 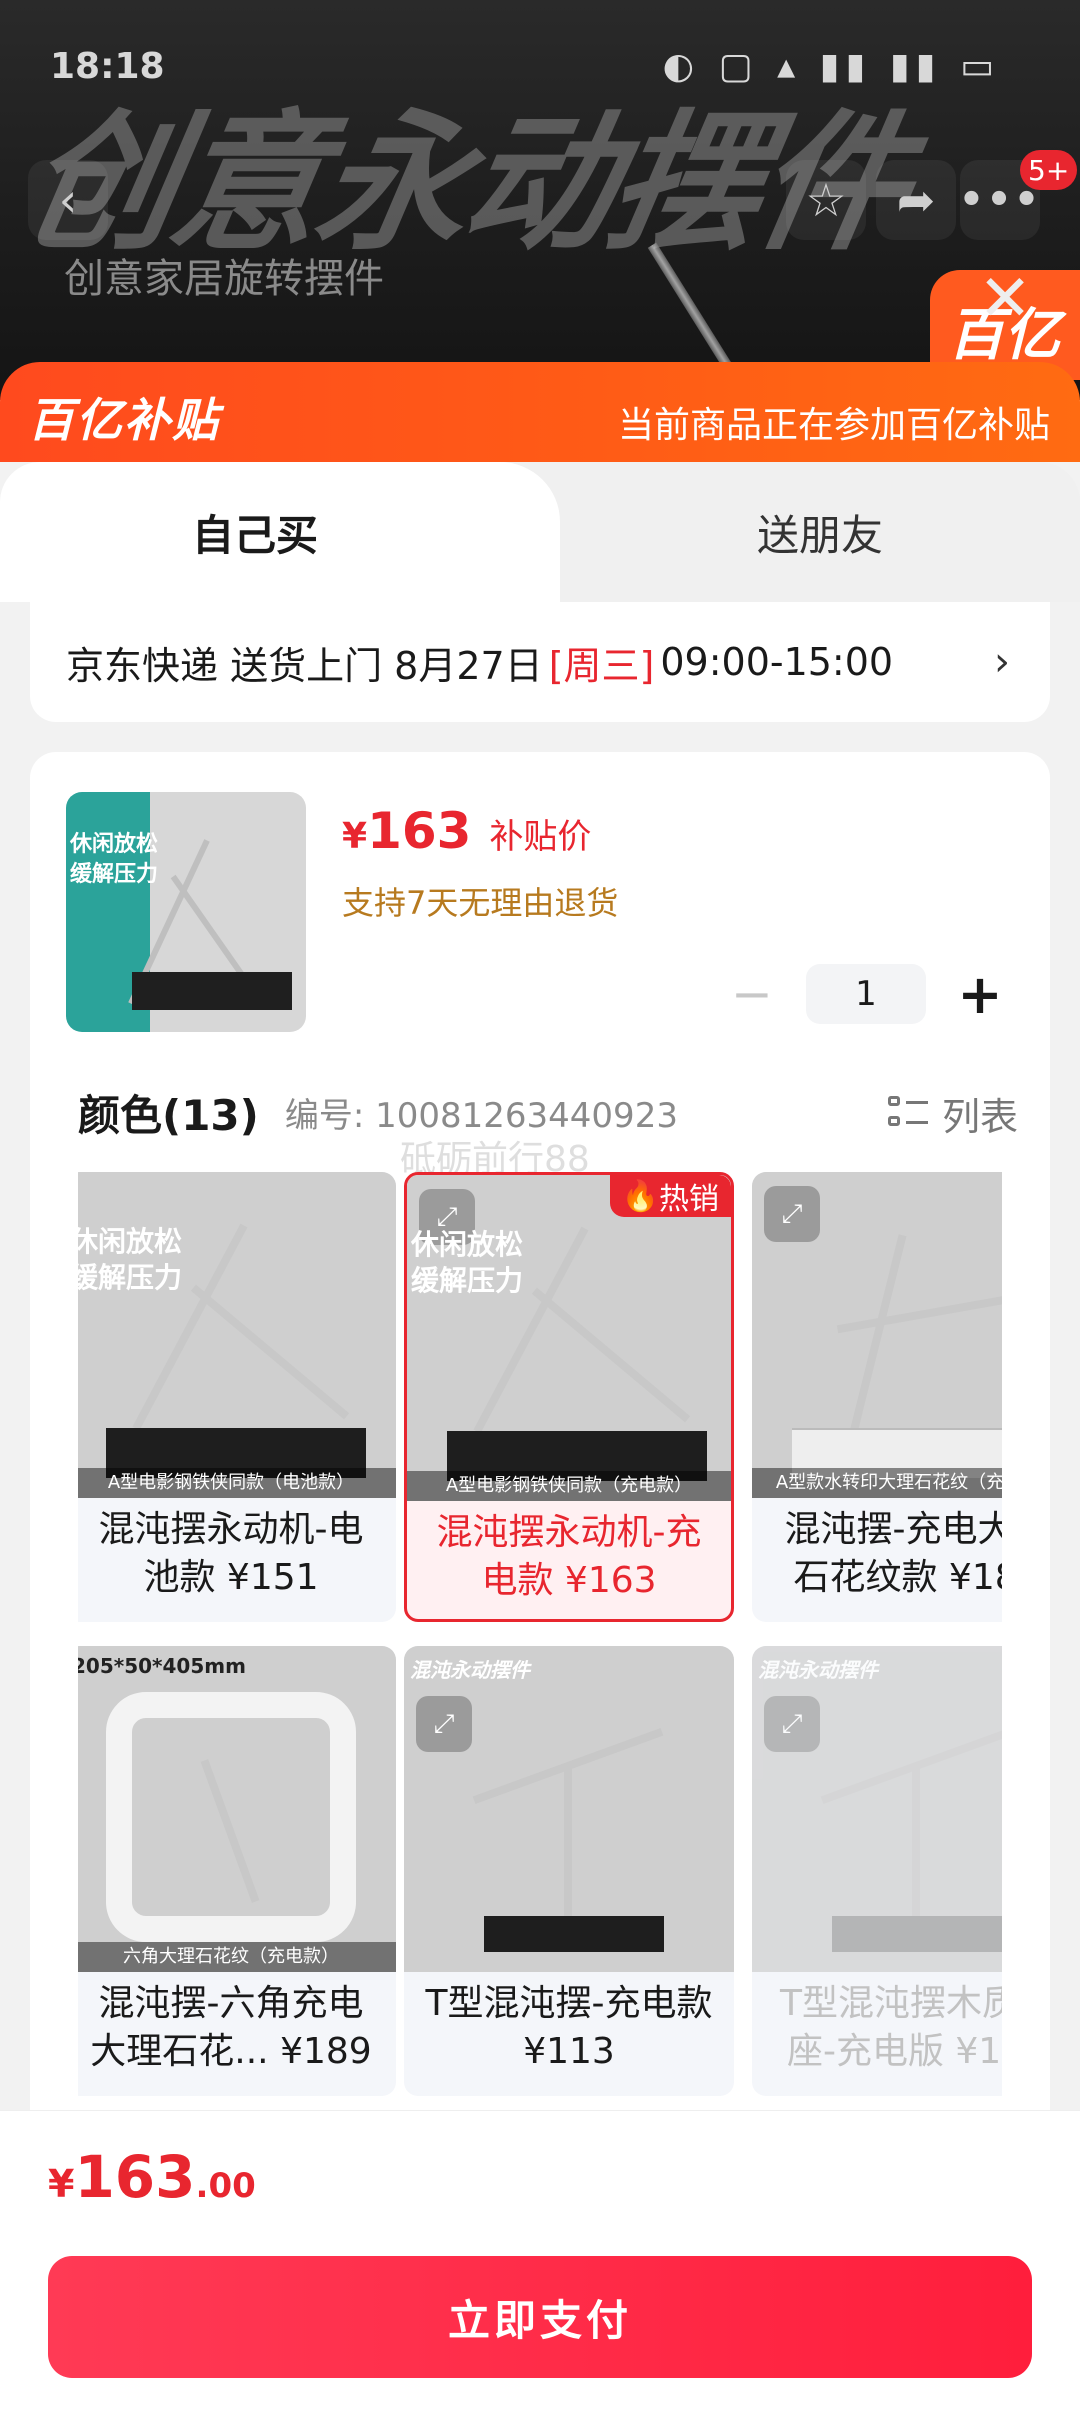 I want to click on share-button: ➦, so click(x=916, y=200).